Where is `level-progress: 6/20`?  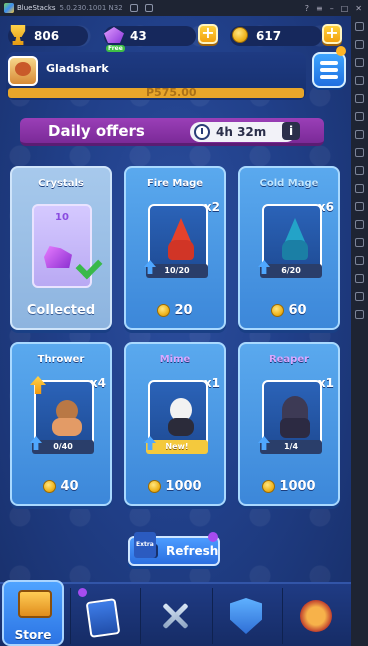
level-progress: 6/20 is located at coordinates (291, 271).